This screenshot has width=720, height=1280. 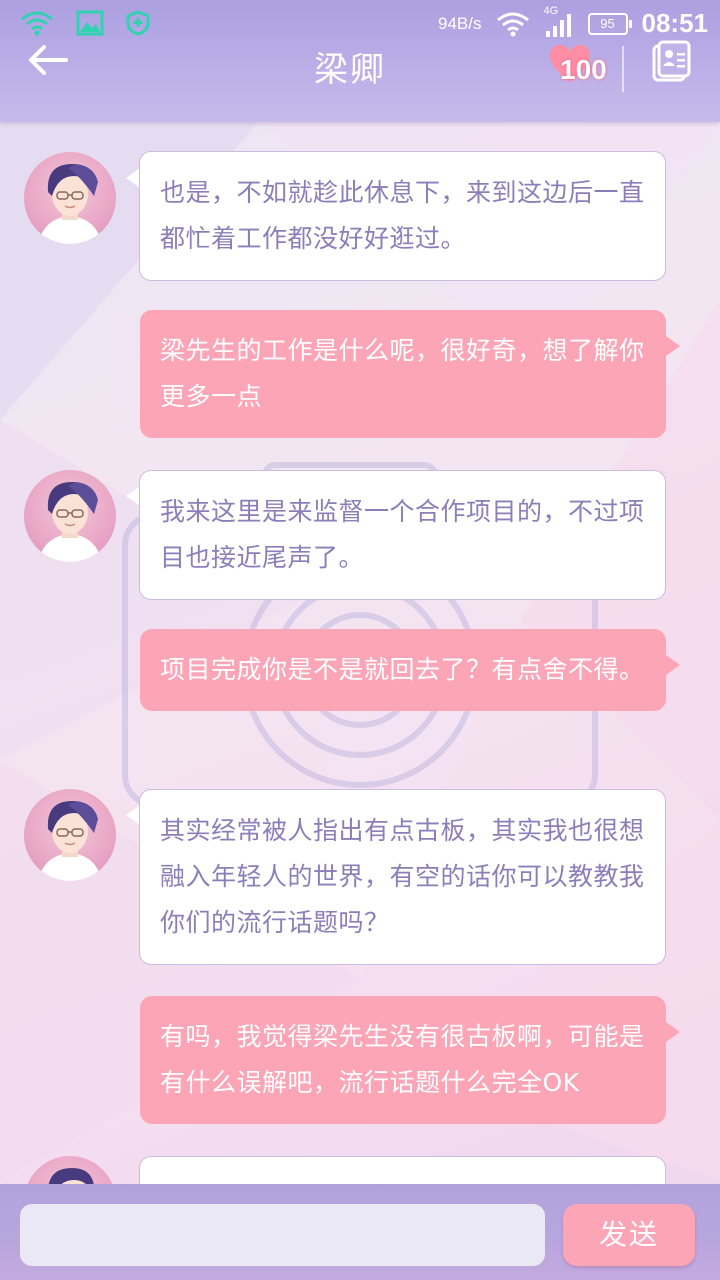 I want to click on message-item: 也是，不如就趁此休息下，来到这边后一直都忙着工作都没好好逛过。, so click(x=360, y=207).